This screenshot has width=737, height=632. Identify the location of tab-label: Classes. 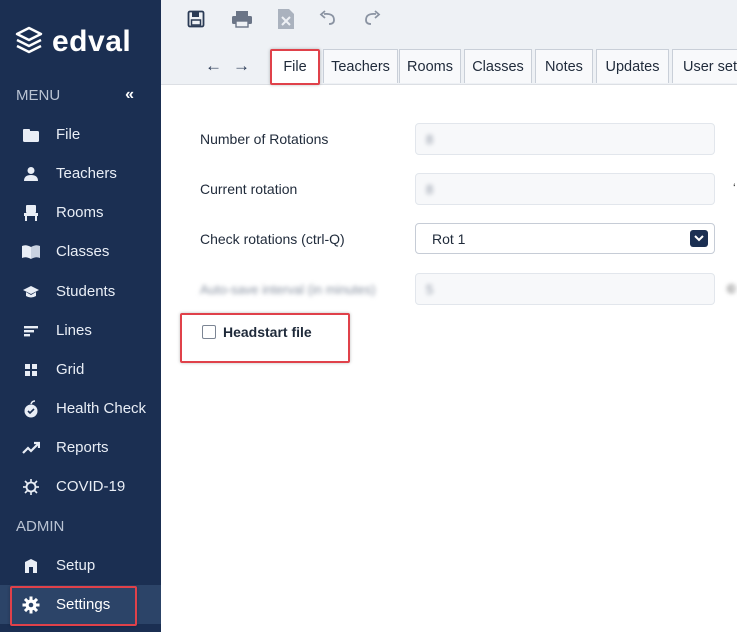
(498, 66).